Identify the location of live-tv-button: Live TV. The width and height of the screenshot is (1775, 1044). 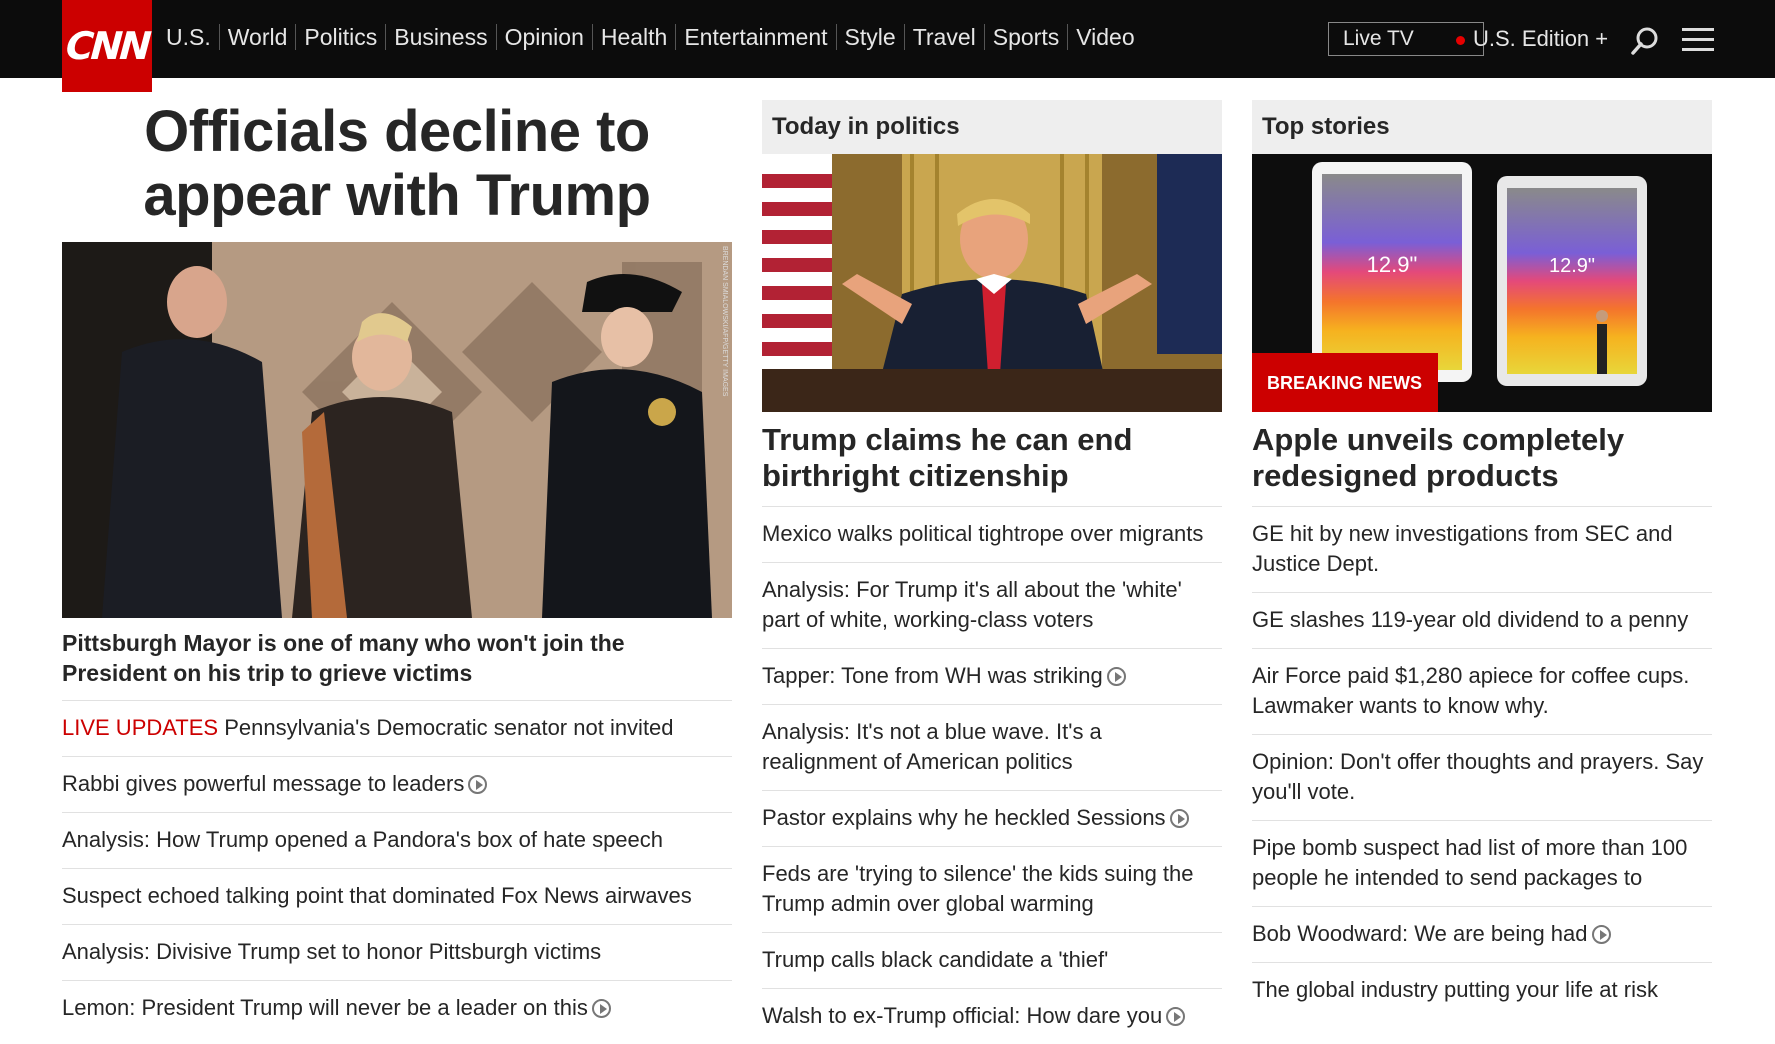
(1406, 39).